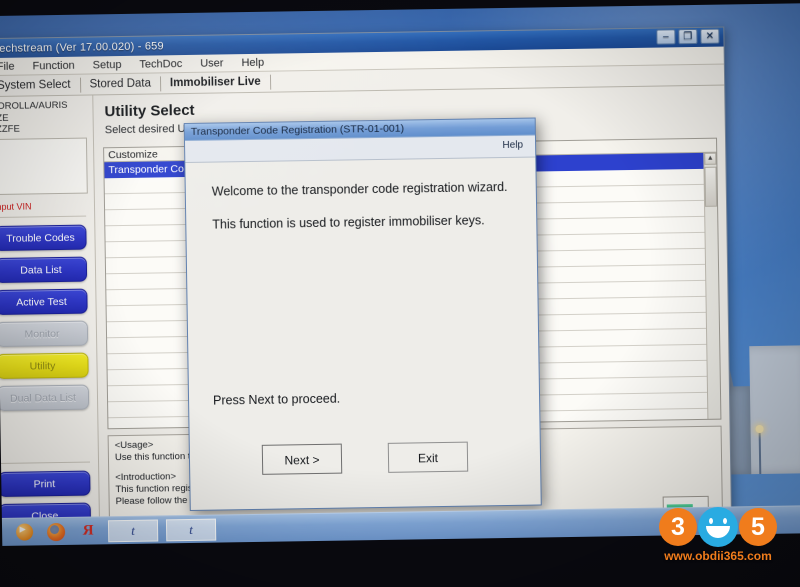 Image resolution: width=800 pixels, height=587 pixels. Describe the element at coordinates (44, 166) in the screenshot. I see `vehicle-info-box` at that location.